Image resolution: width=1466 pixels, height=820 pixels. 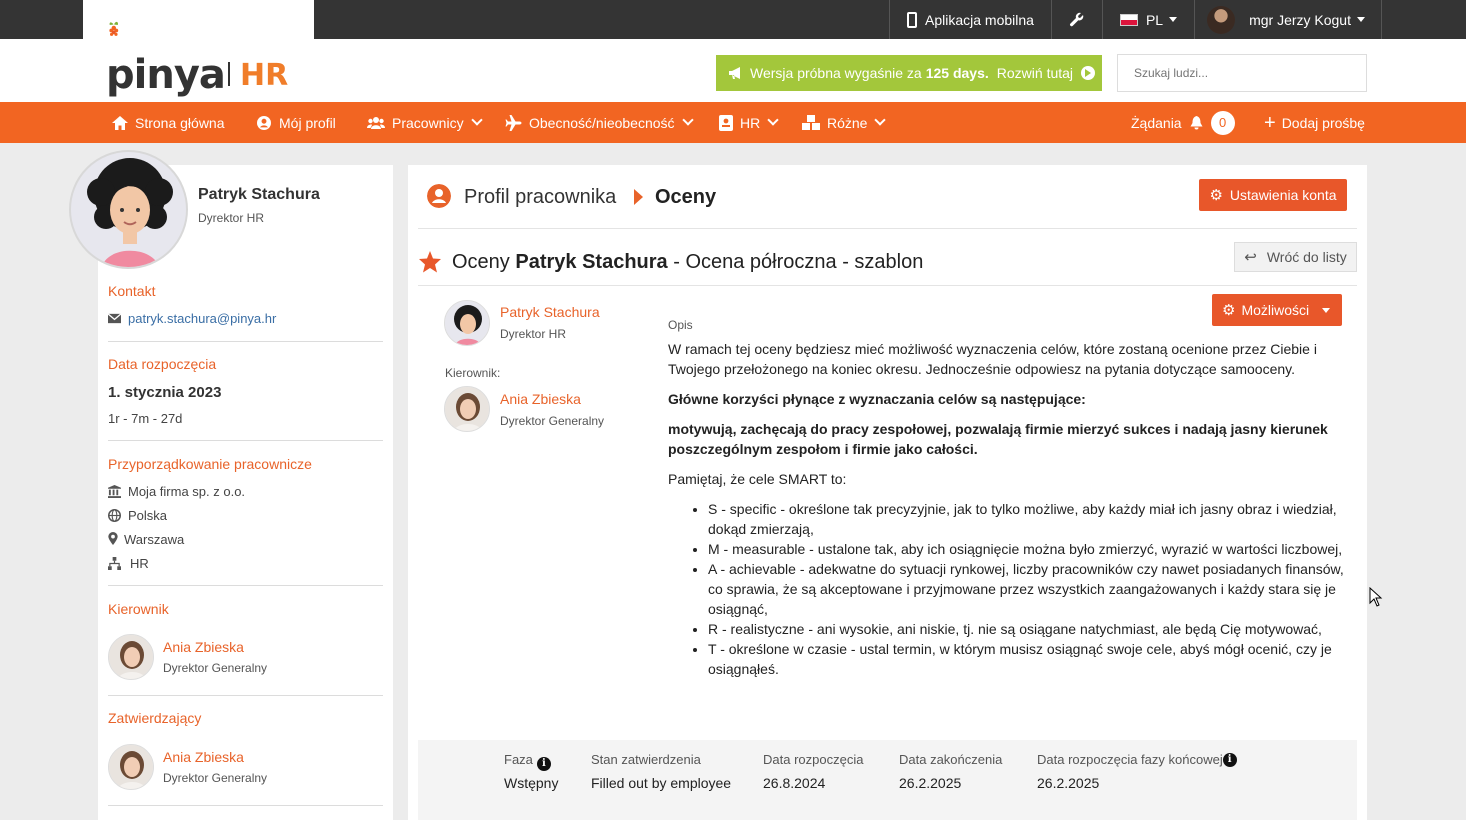 What do you see at coordinates (259, 194) in the screenshot?
I see `employee-name: Patryk Stachura` at bounding box center [259, 194].